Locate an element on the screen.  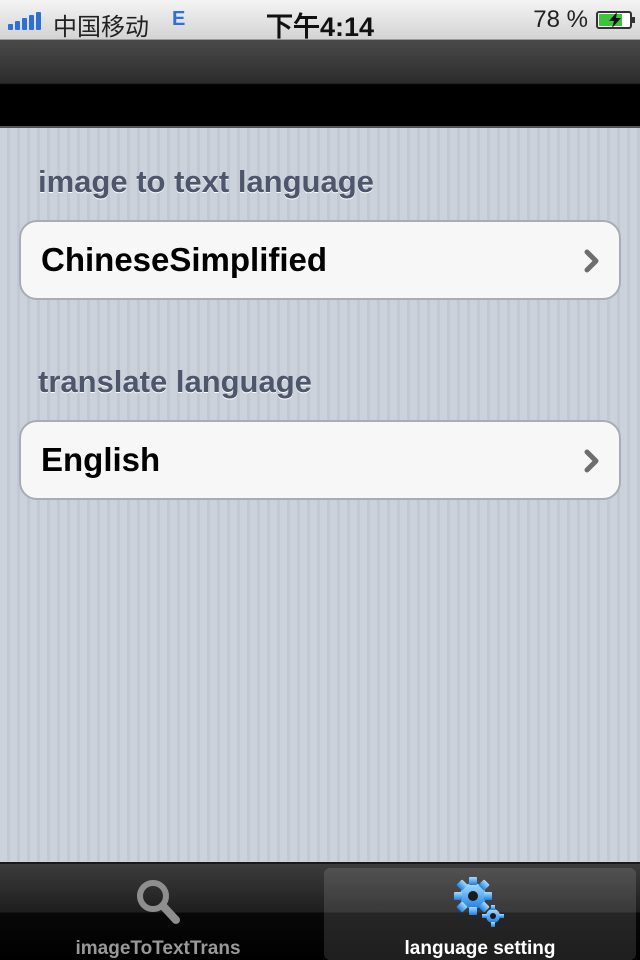
battery-percent: 78 % is located at coordinates (560, 19).